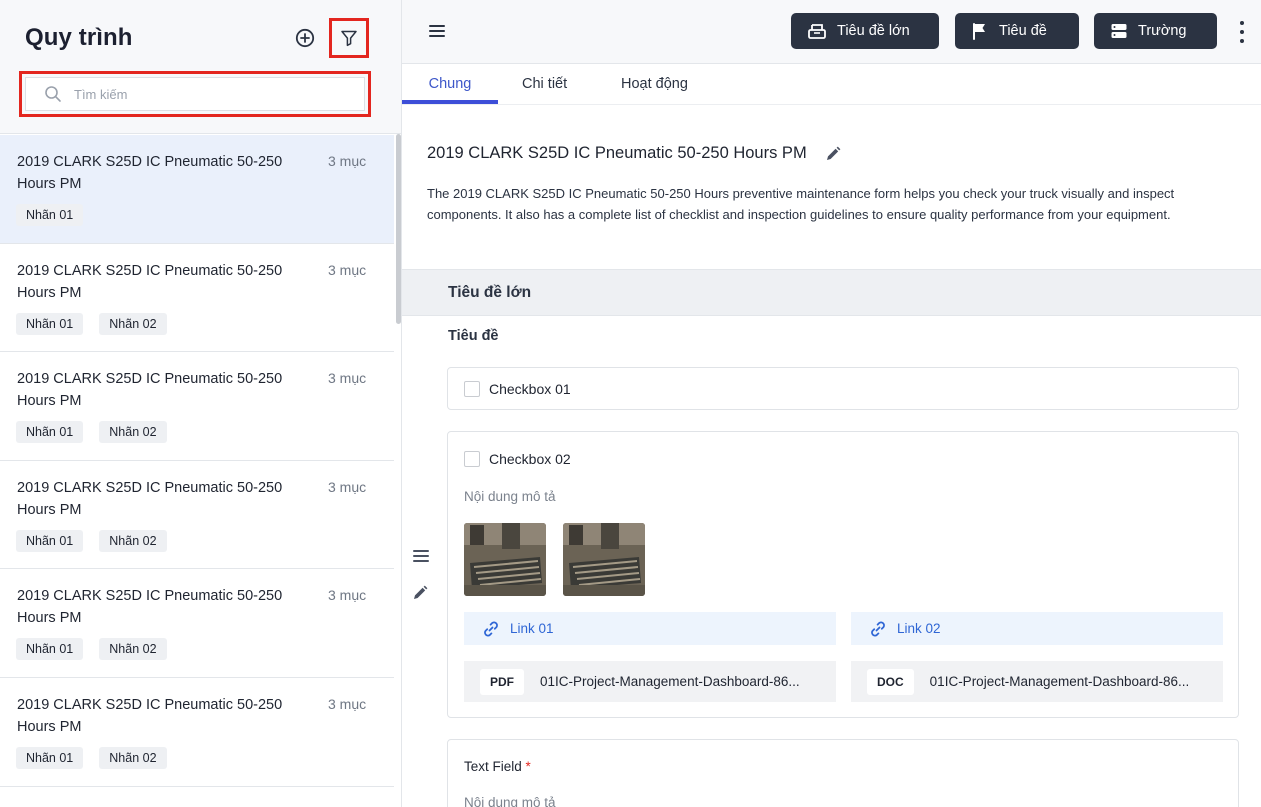  Describe the element at coordinates (873, 31) in the screenshot. I see `add-heading-label: Tiêu đề lớn` at that location.